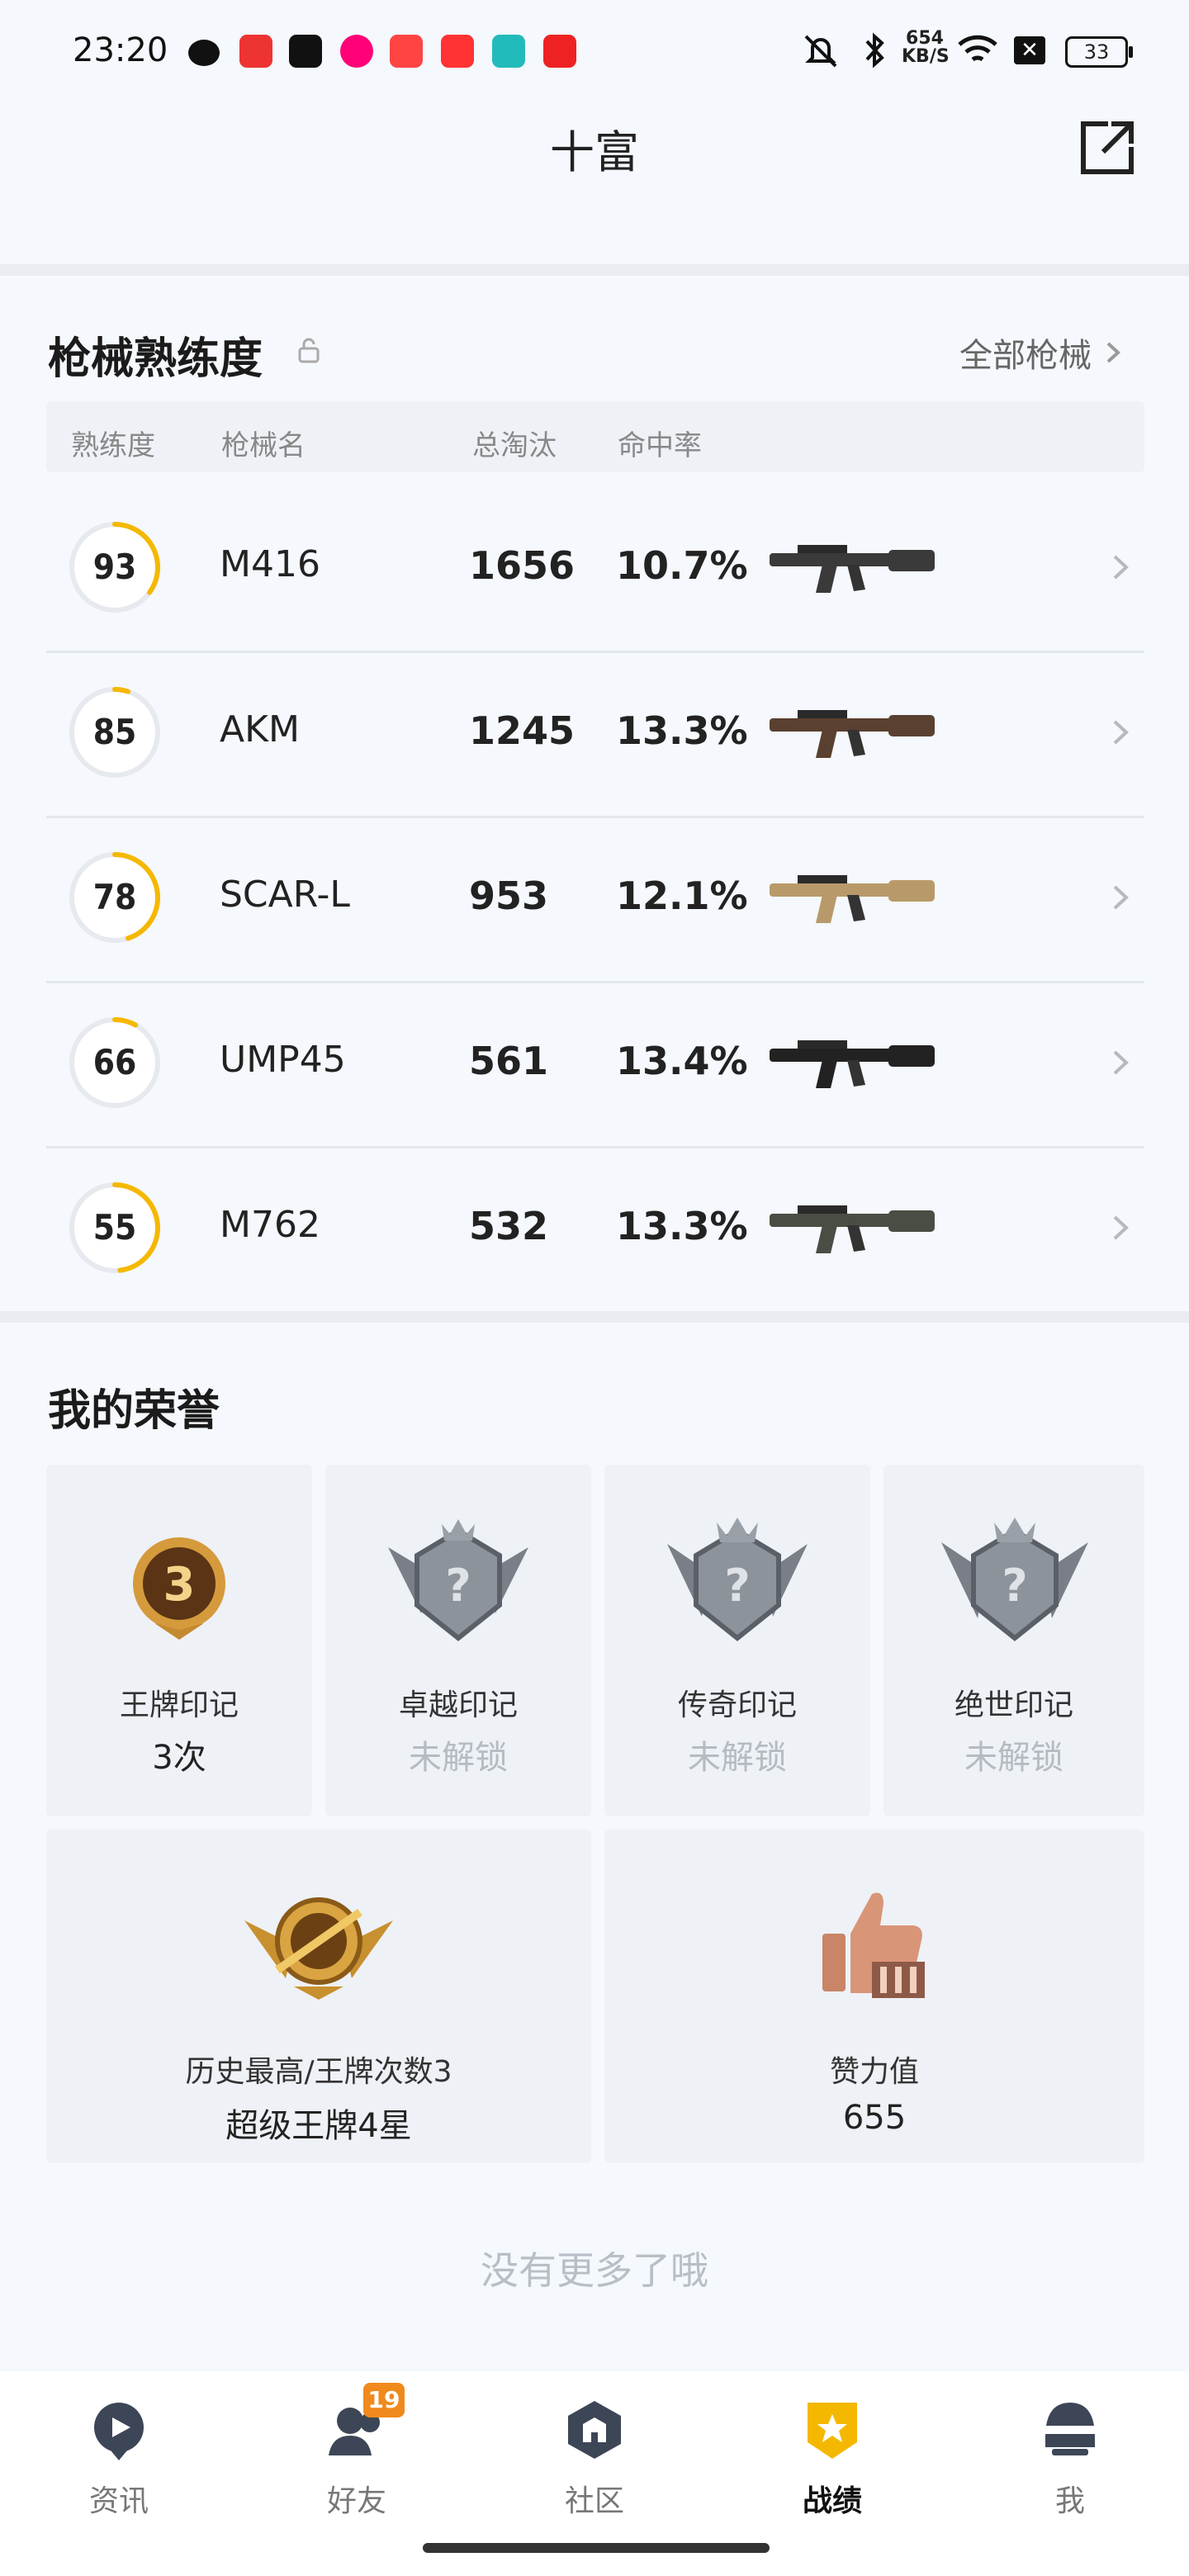 This screenshot has height=2576, width=1189. What do you see at coordinates (318, 2072) in the screenshot?
I see `best-rank-label: 历史最高/王牌次数3` at bounding box center [318, 2072].